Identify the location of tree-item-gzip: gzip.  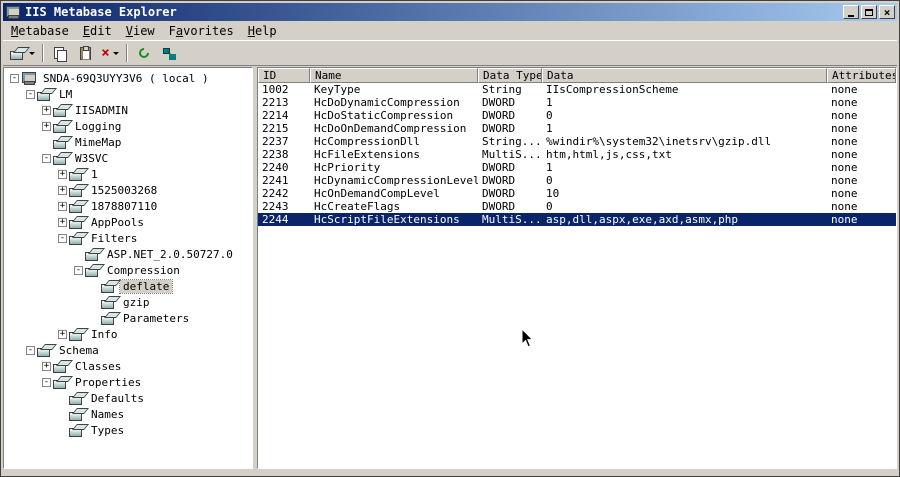
(128, 302).